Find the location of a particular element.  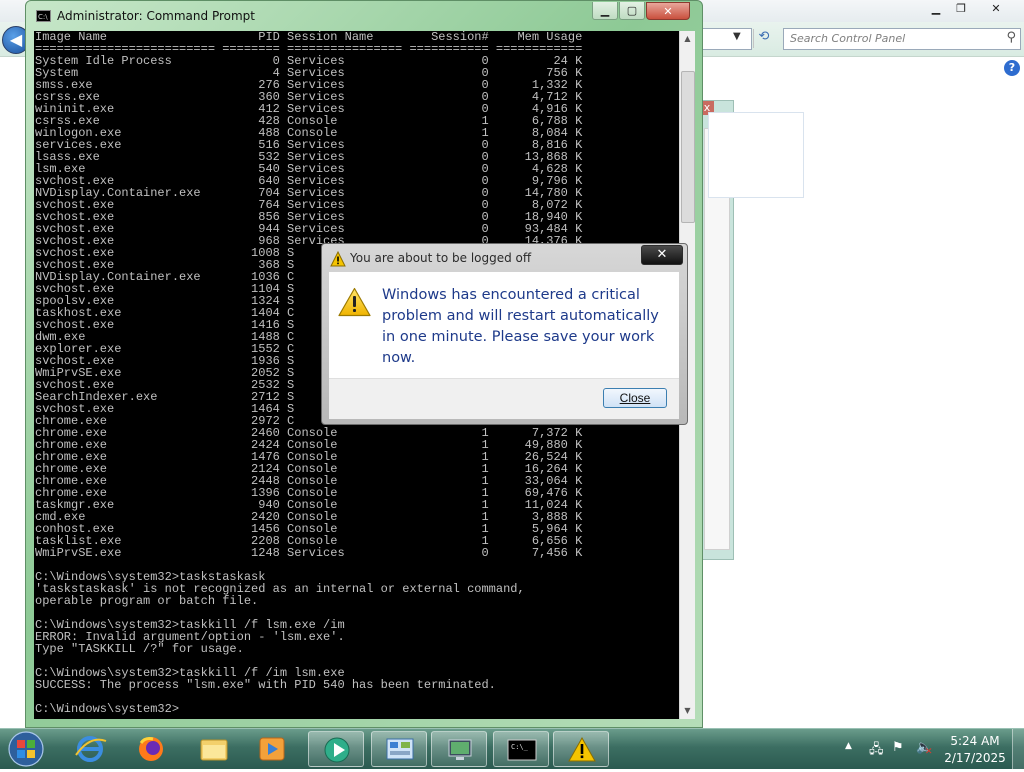

taskbar-item-ie is located at coordinates (90, 749).